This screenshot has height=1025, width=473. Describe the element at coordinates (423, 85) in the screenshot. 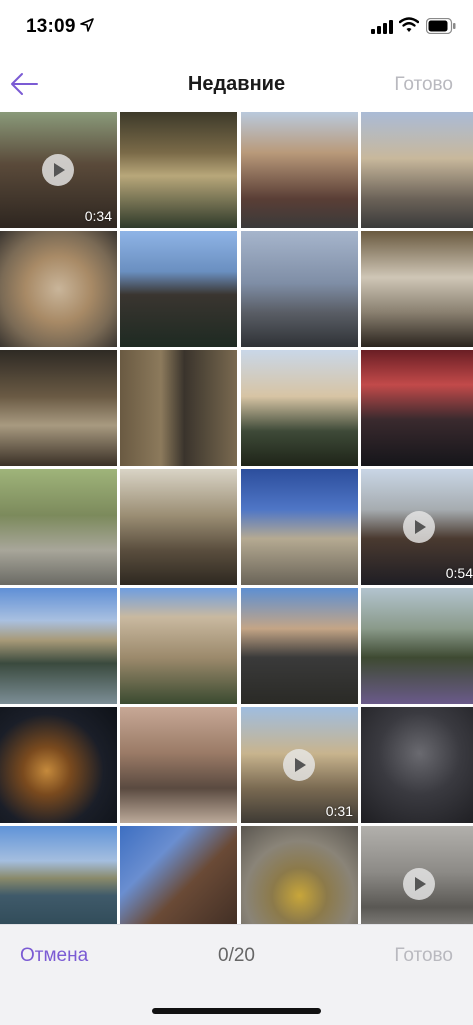

I see `done-button-top: Готово` at that location.